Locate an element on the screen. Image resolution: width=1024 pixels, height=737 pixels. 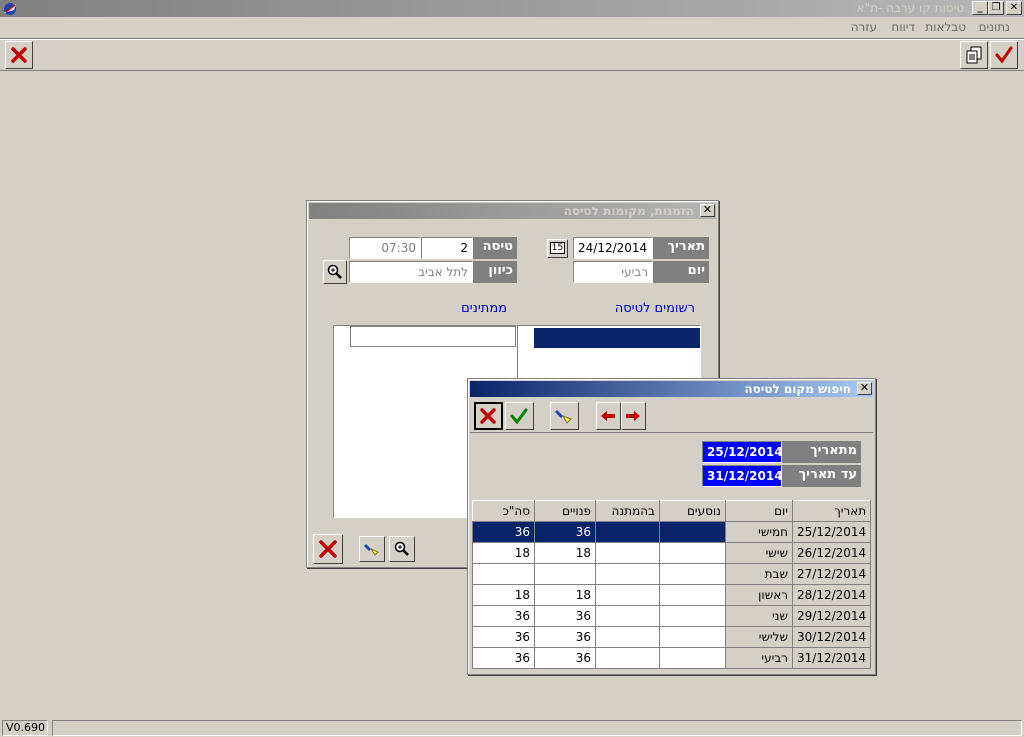
exit-button is located at coordinates (19, 55).